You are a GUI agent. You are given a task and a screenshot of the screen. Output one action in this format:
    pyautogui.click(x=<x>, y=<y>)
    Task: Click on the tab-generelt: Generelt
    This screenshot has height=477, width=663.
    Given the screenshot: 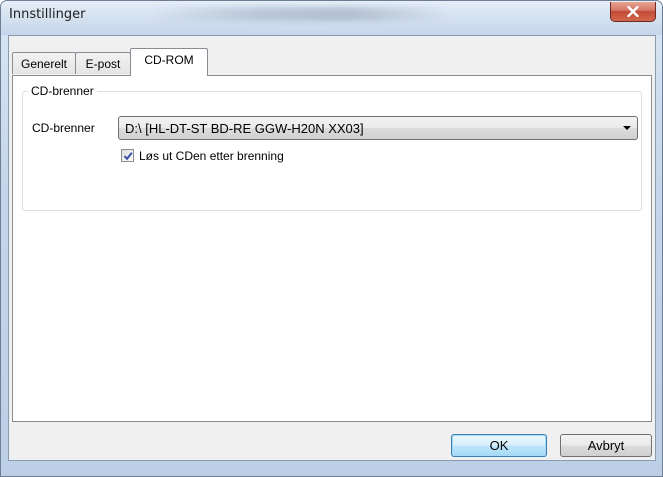 What is the action you would take?
    pyautogui.click(x=44, y=63)
    